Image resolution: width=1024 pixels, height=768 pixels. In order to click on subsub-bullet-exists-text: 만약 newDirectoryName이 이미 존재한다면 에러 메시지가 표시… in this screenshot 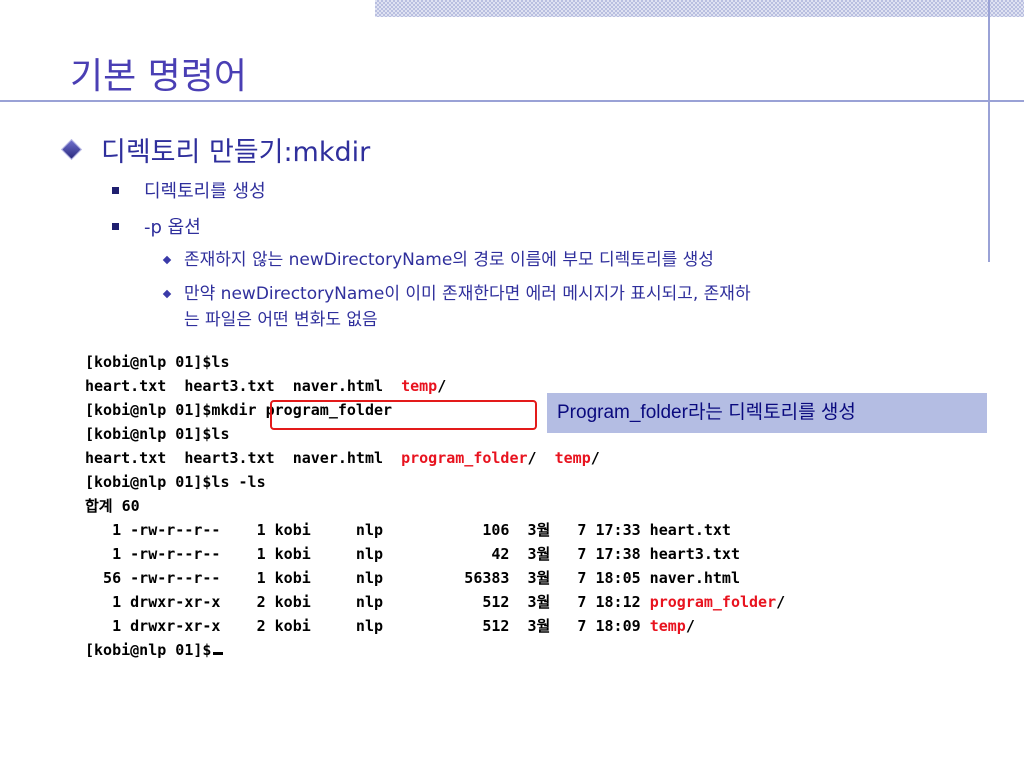, I will do `click(467, 307)`.